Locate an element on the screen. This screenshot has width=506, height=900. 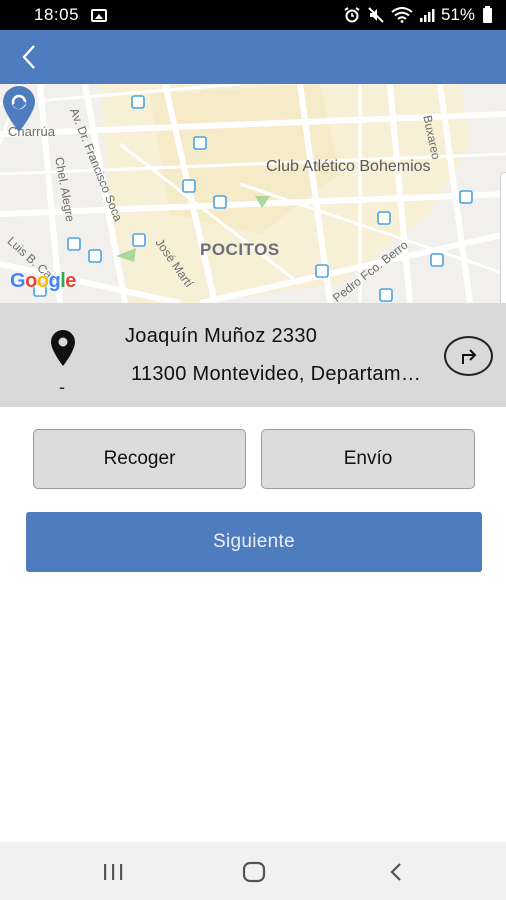
pickup-button: Recoger is located at coordinates (139, 459).